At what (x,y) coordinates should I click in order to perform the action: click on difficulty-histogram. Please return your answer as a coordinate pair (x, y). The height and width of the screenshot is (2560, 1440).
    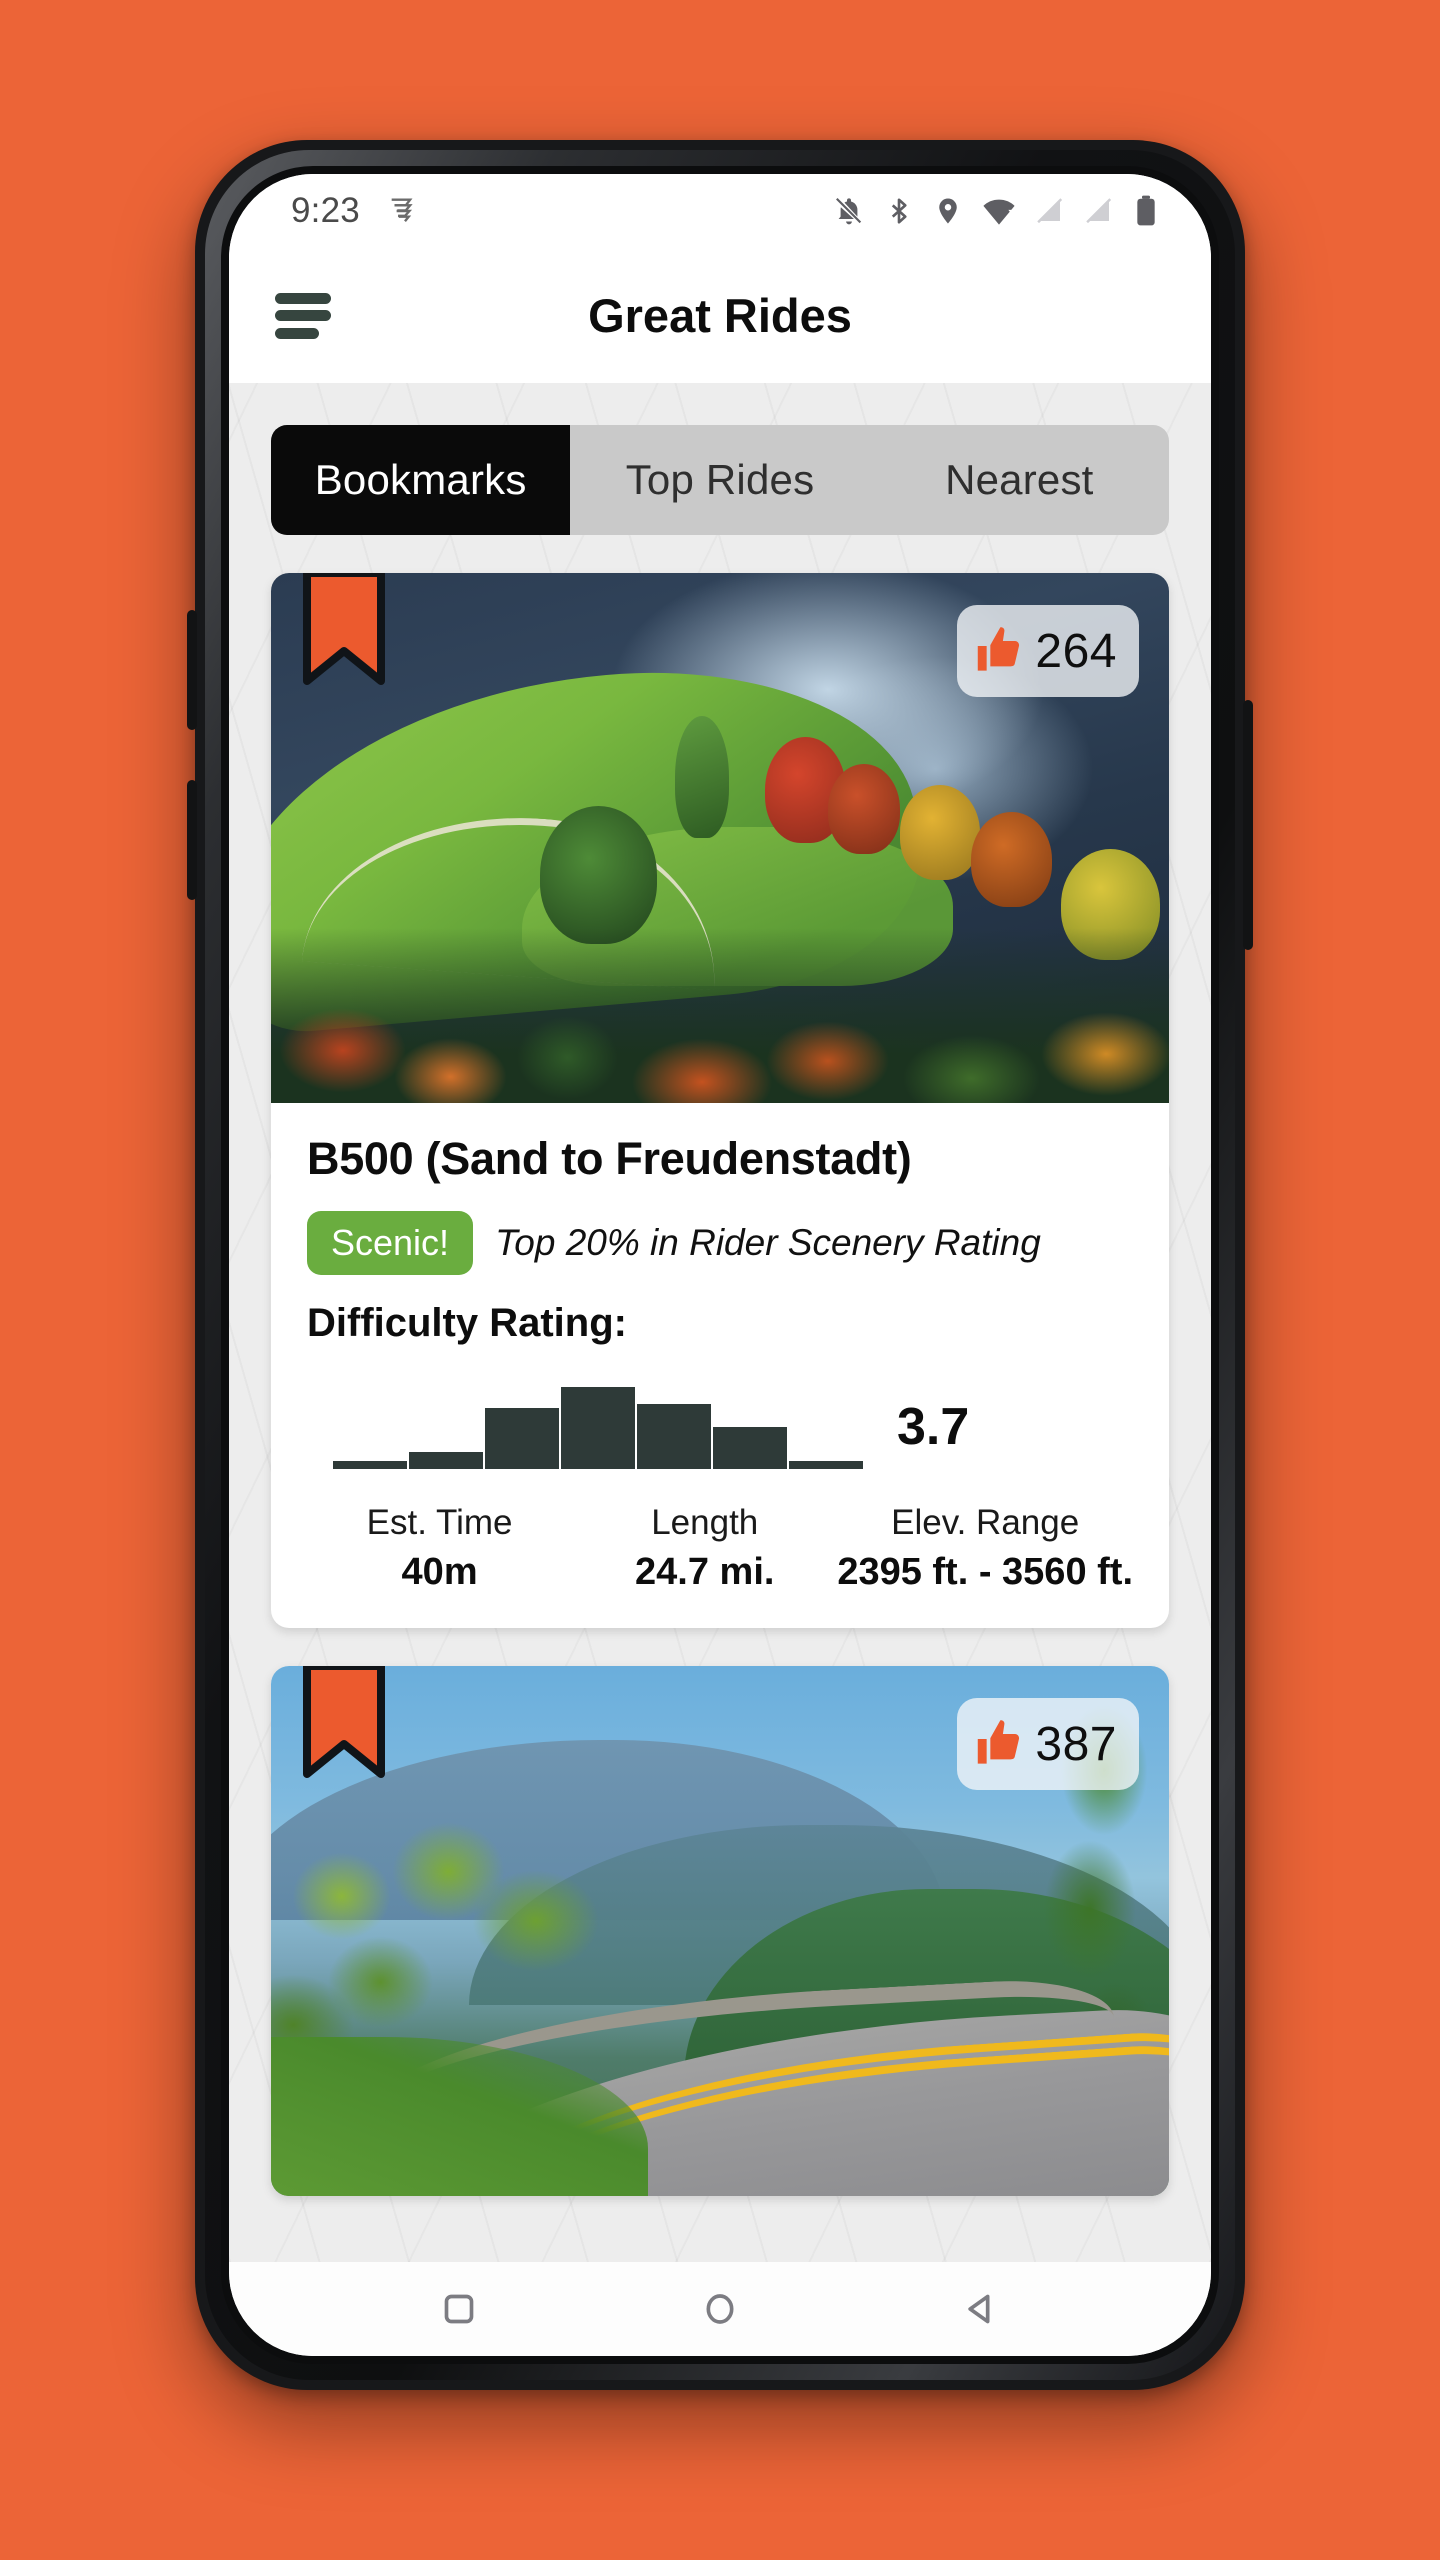
    Looking at the image, I should click on (598, 1416).